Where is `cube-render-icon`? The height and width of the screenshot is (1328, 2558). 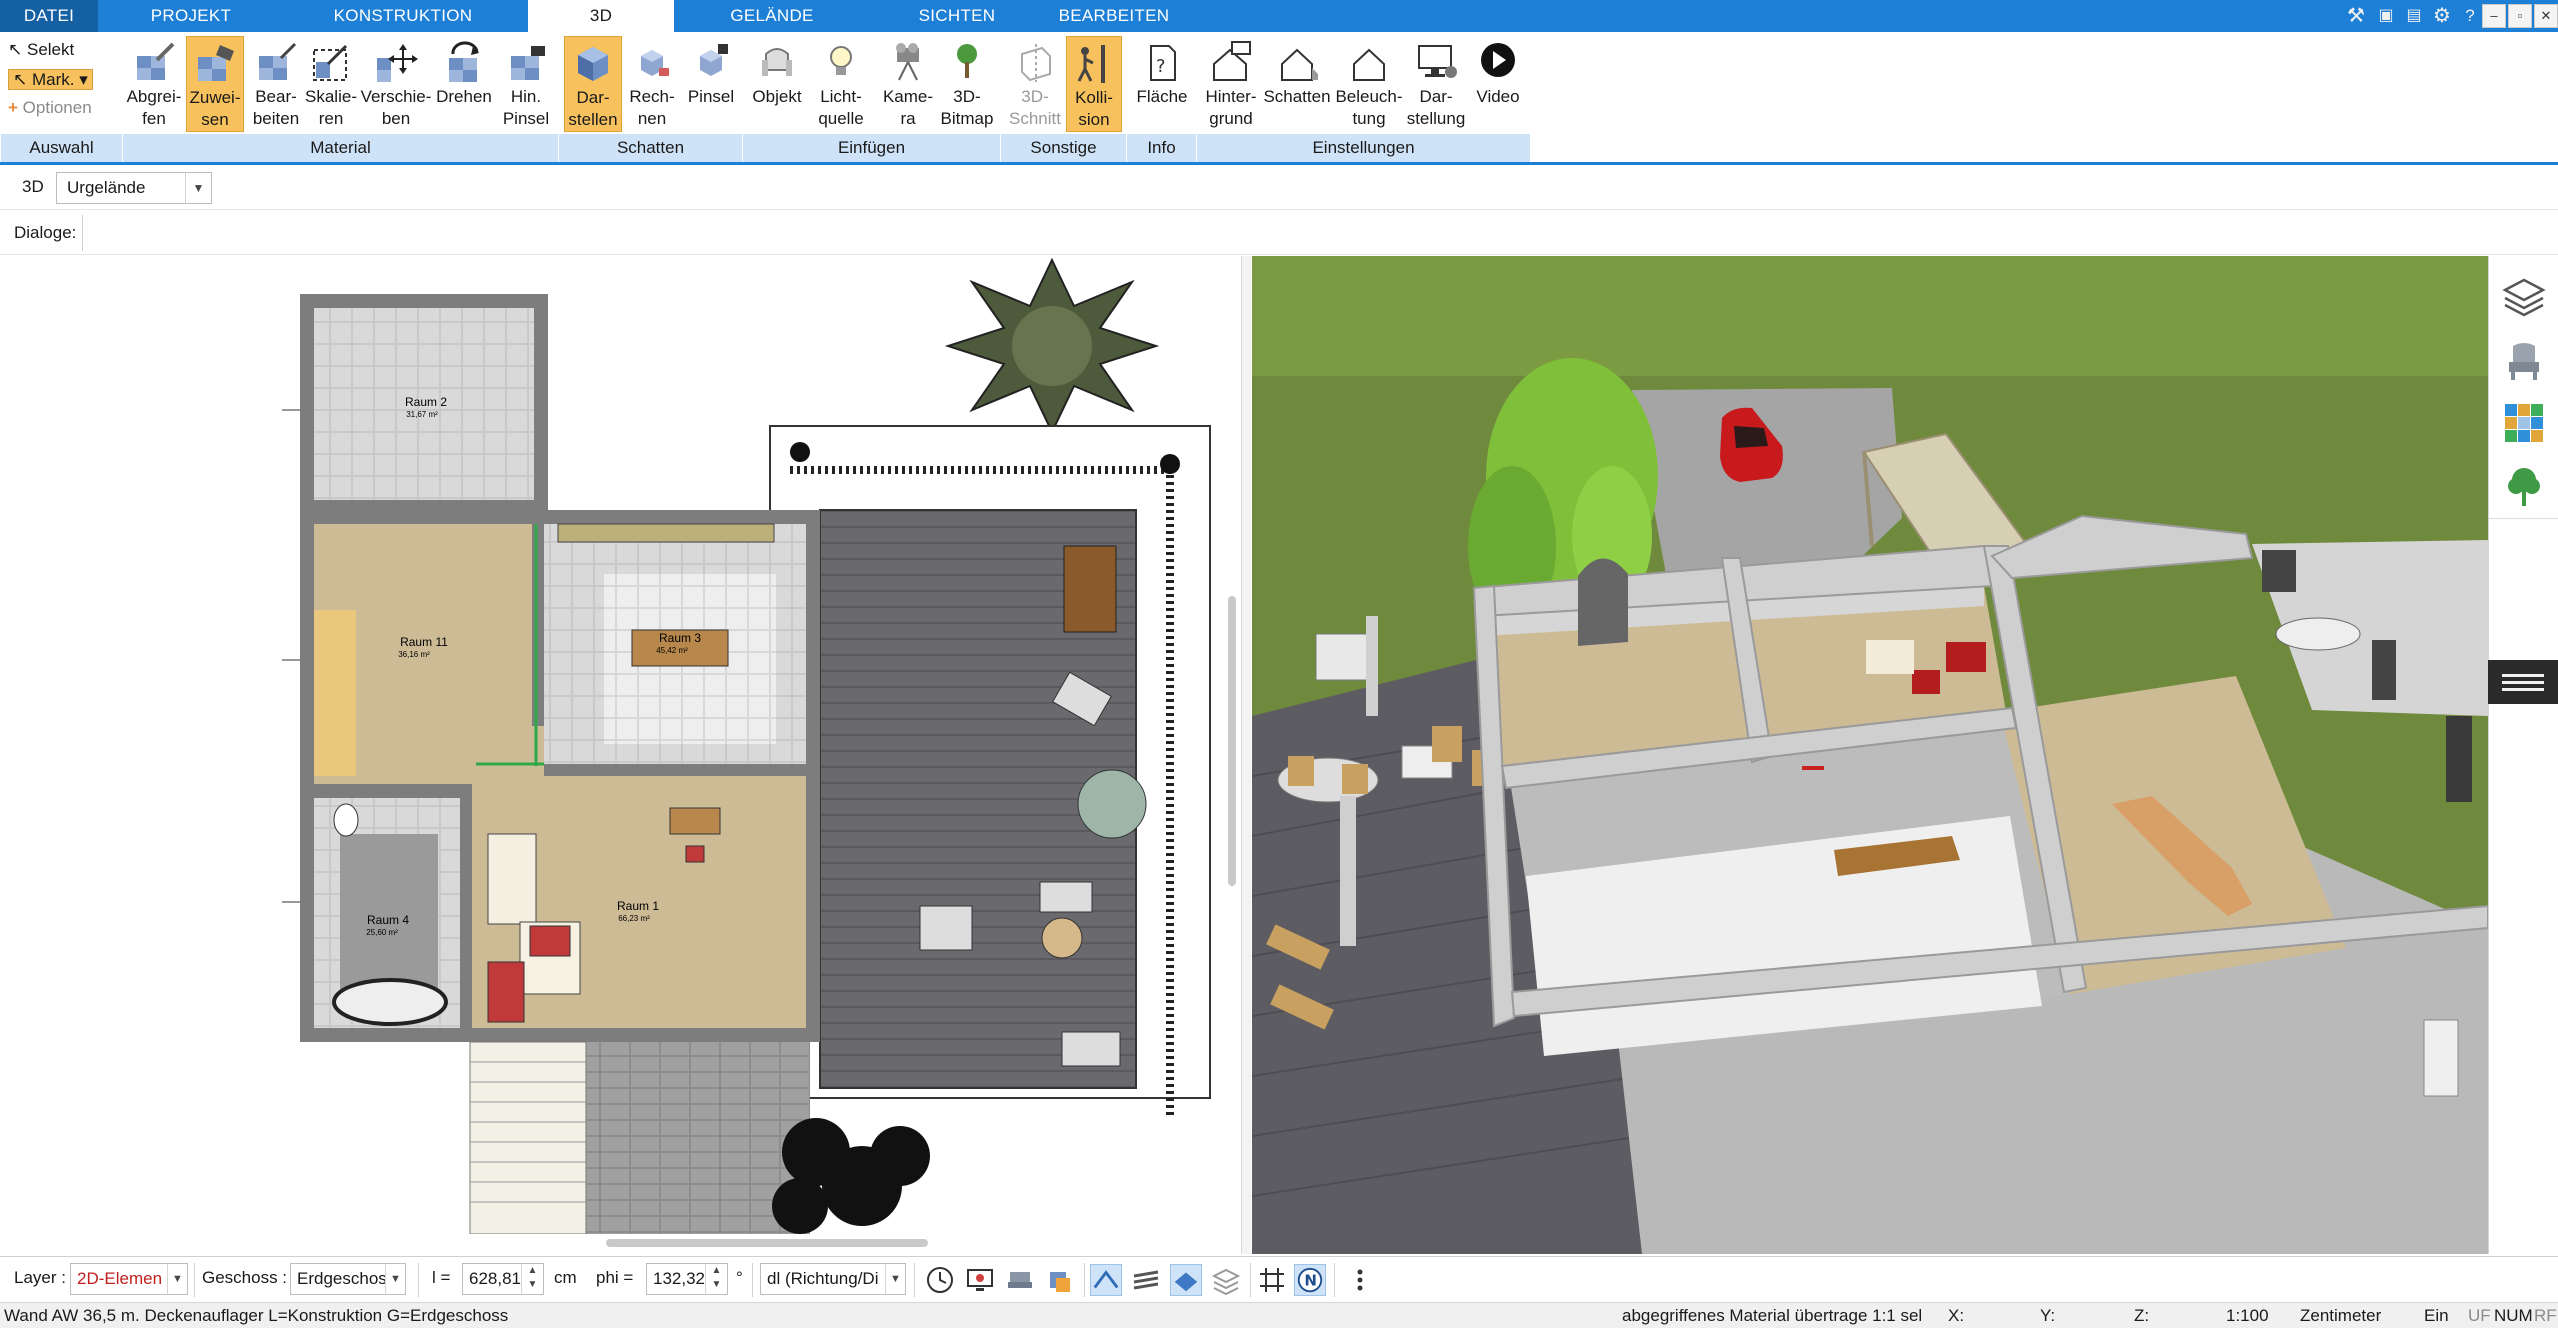 cube-render-icon is located at coordinates (655, 63).